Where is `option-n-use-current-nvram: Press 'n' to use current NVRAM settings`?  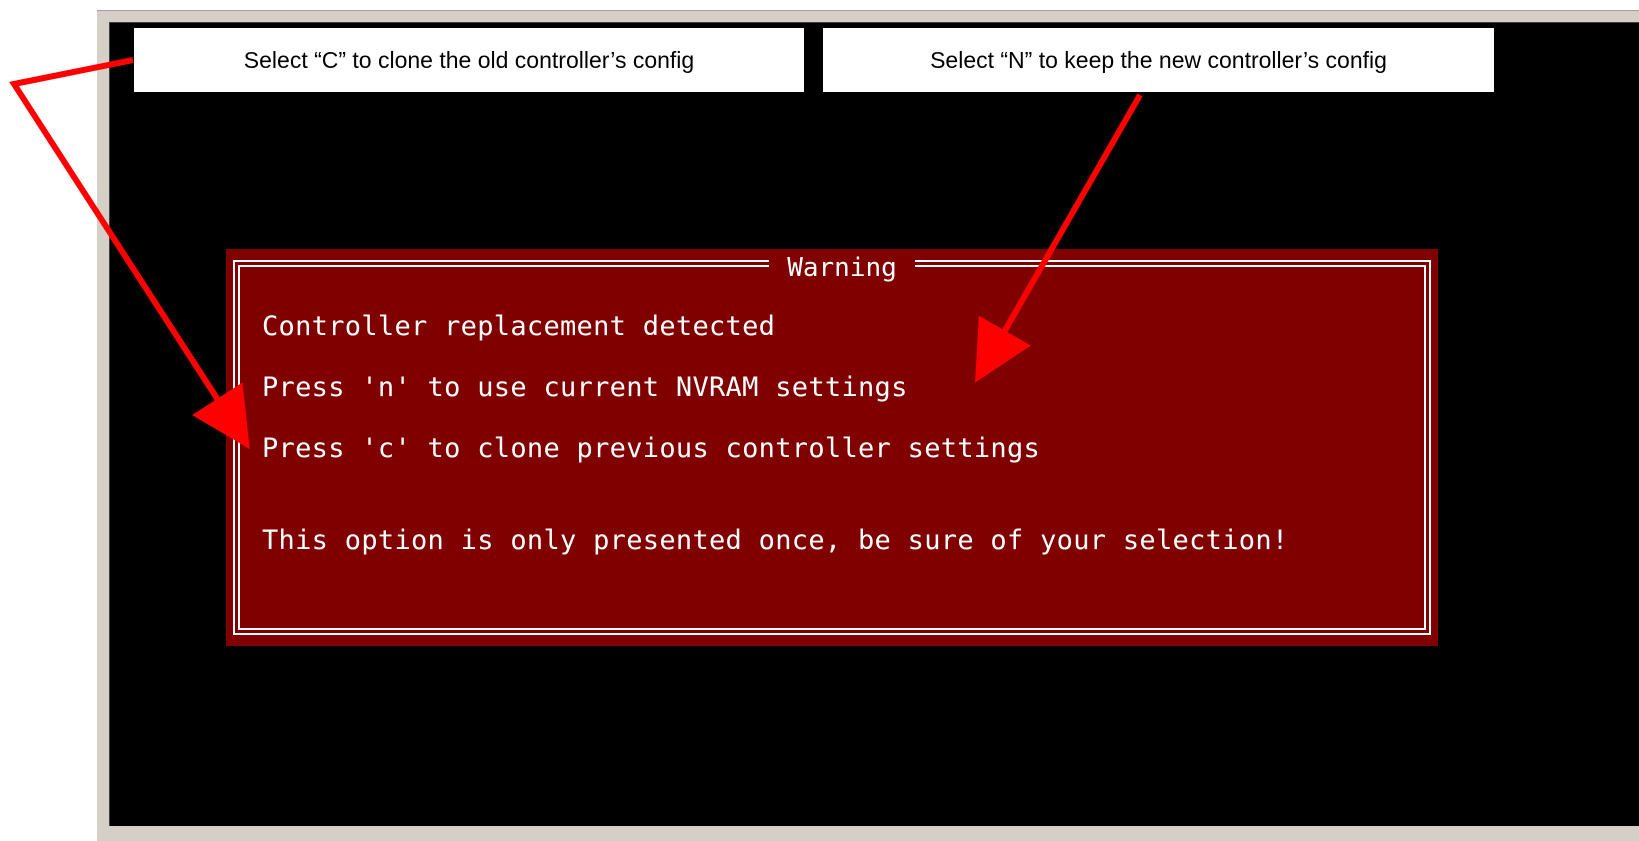
option-n-use-current-nvram: Press 'n' to use current NVRAM settings is located at coordinates (585, 388).